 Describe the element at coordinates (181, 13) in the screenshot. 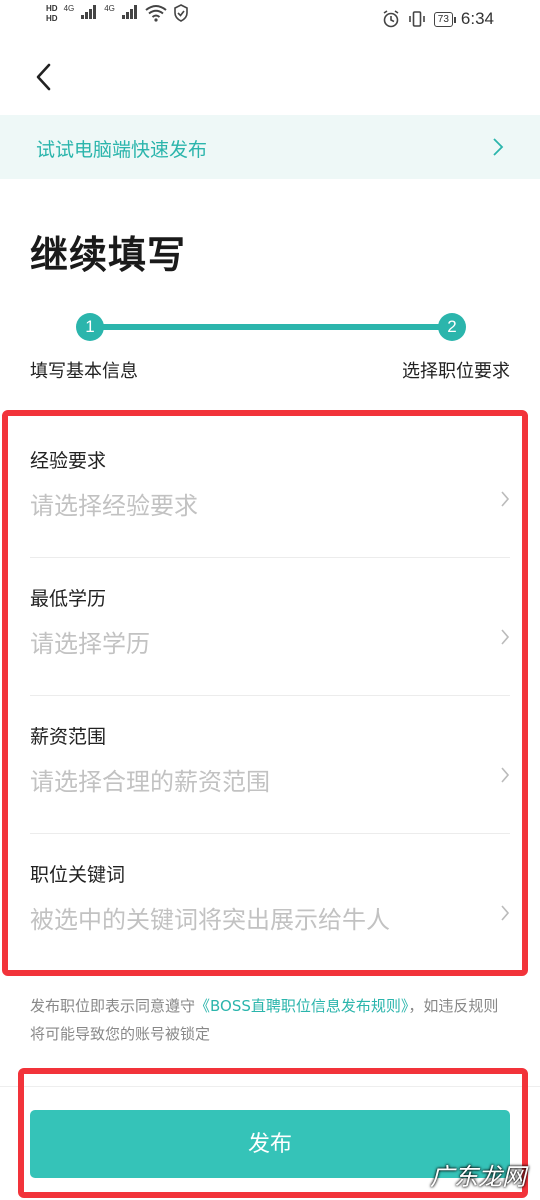

I see `shield-icon` at that location.